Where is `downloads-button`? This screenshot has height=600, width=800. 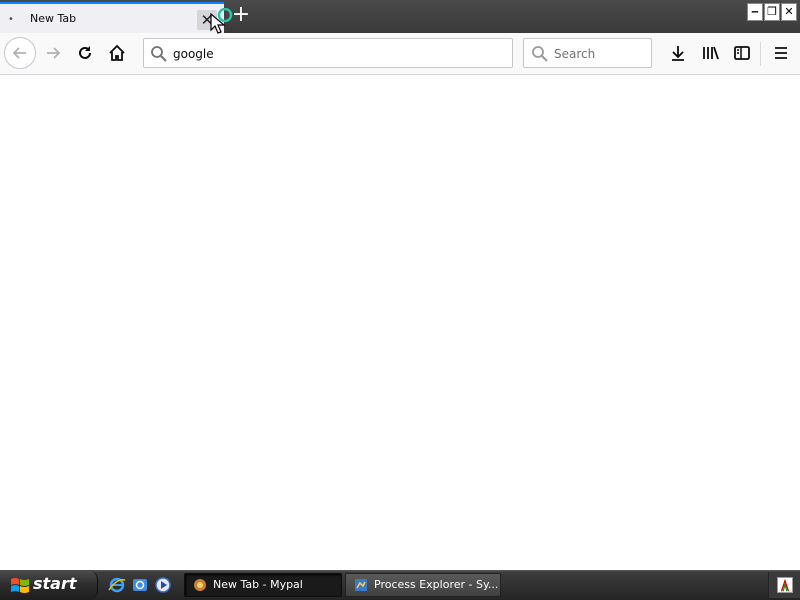 downloads-button is located at coordinates (678, 53).